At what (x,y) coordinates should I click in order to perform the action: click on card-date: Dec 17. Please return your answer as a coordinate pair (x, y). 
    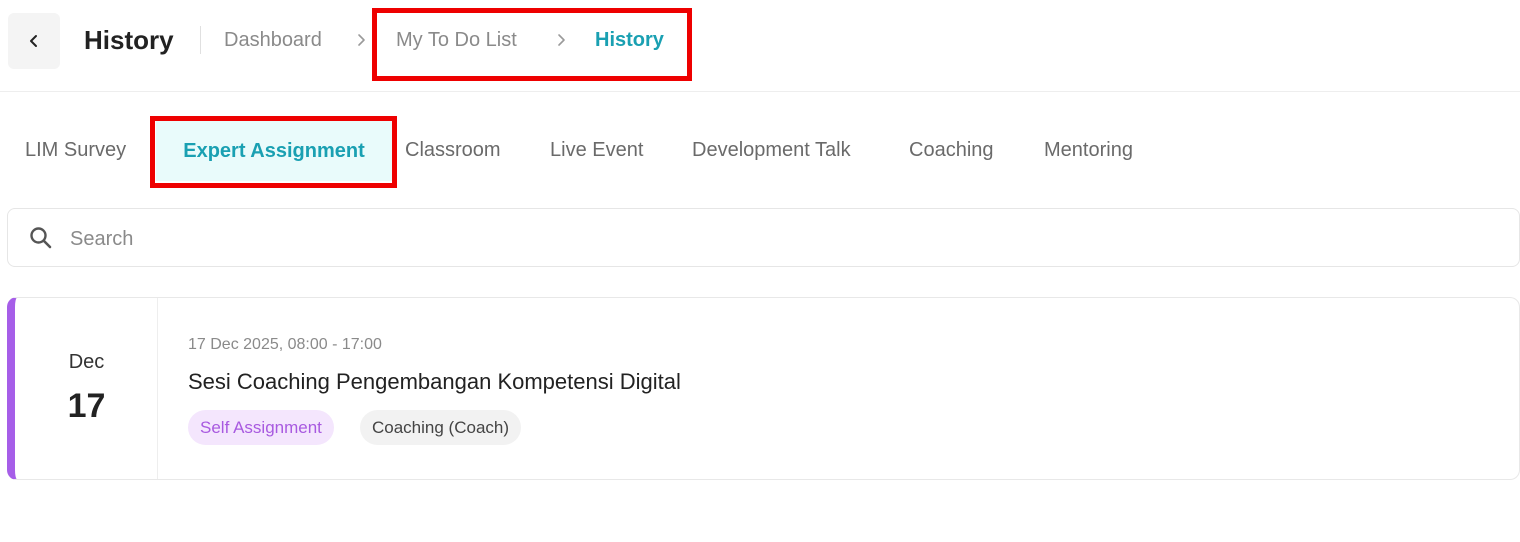
    Looking at the image, I should click on (86, 388).